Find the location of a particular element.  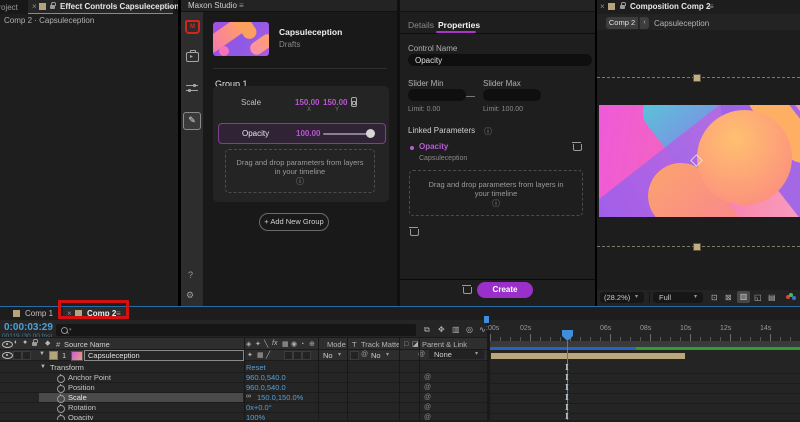

draft-3d-icon: ✥ is located at coordinates (441, 329).